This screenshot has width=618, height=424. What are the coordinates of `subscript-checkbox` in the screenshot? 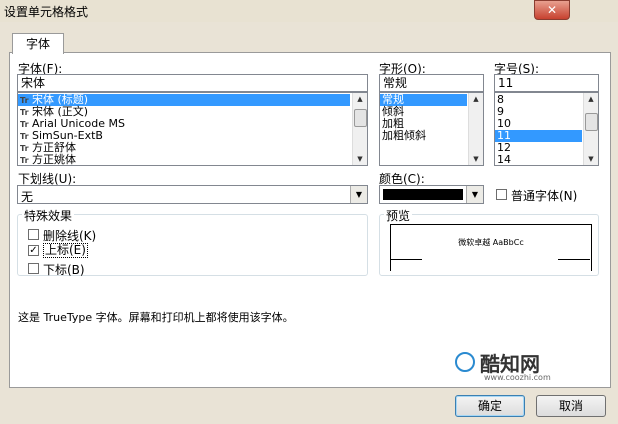 It's located at (33, 268).